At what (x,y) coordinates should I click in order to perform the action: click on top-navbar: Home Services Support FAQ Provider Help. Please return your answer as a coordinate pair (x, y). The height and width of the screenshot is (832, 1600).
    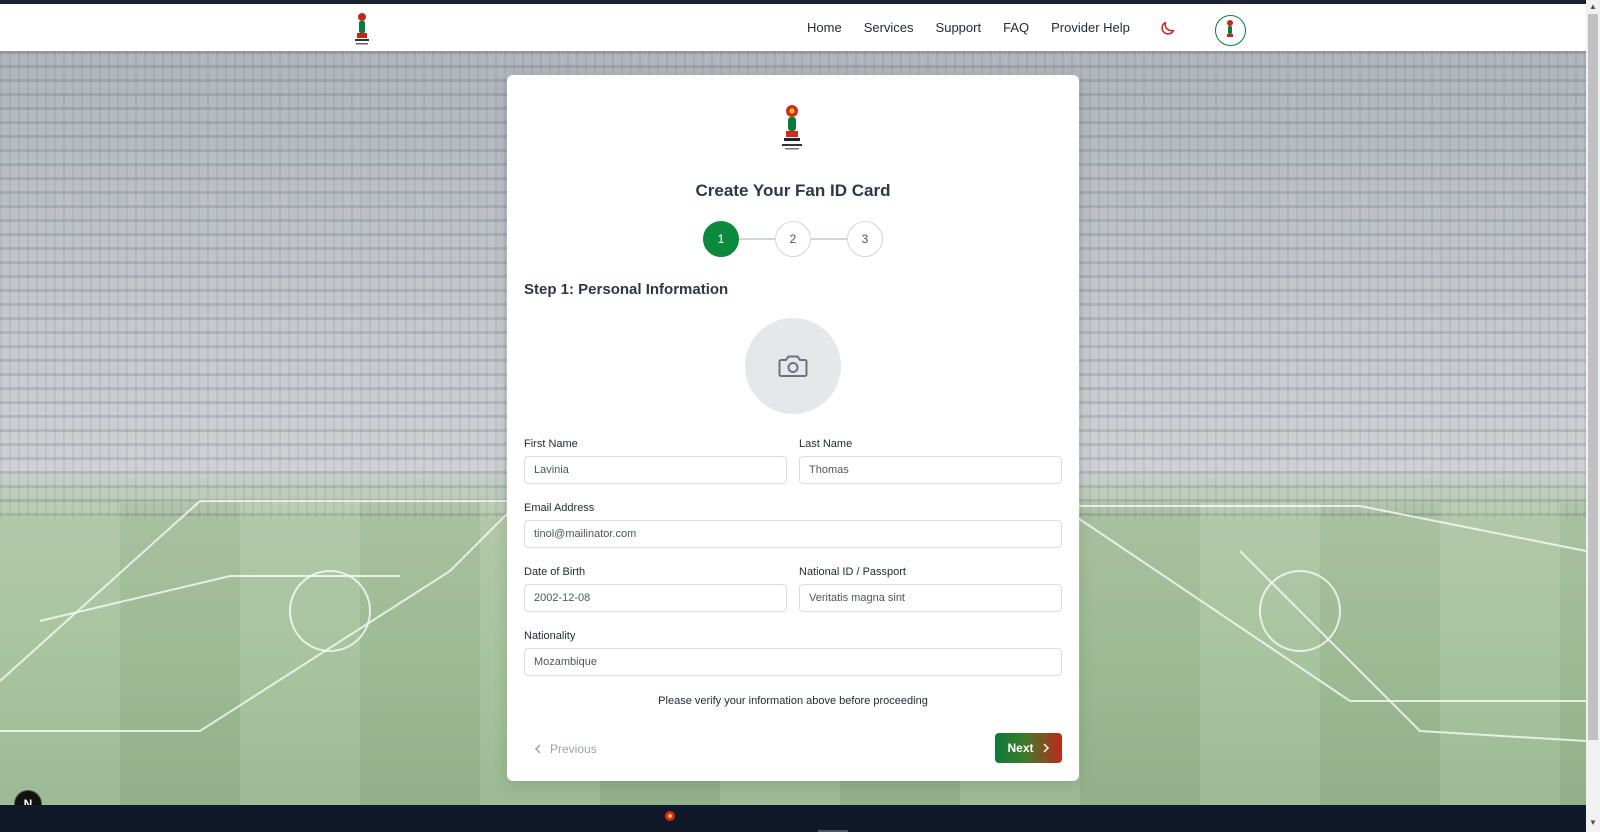
    Looking at the image, I should click on (793, 27).